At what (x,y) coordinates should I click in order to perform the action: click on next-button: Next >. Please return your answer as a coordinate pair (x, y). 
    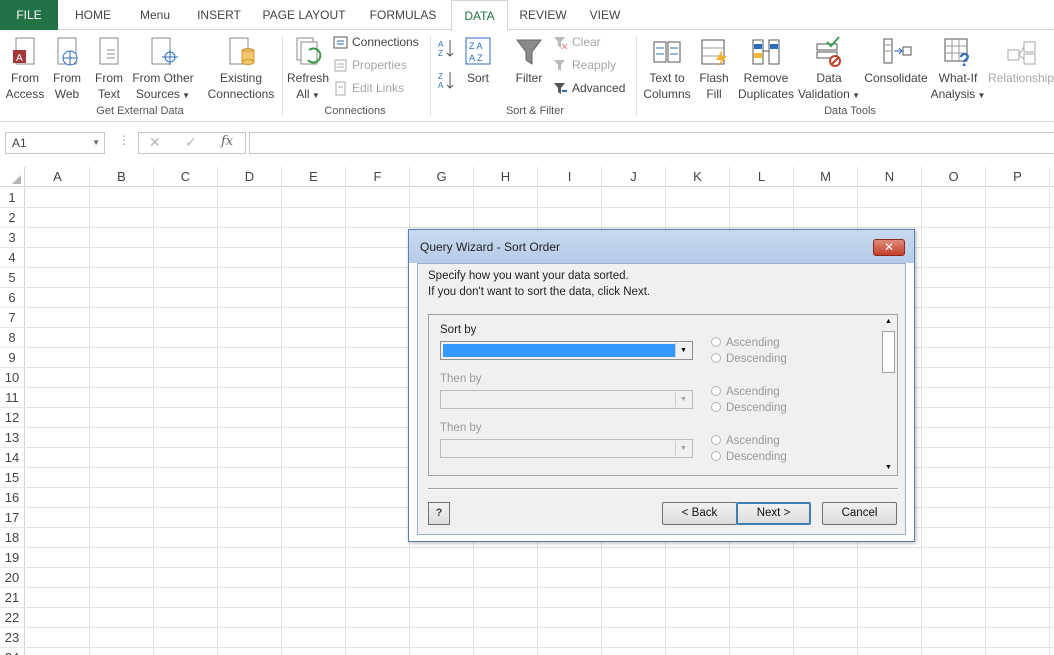
    Looking at the image, I should click on (773, 513).